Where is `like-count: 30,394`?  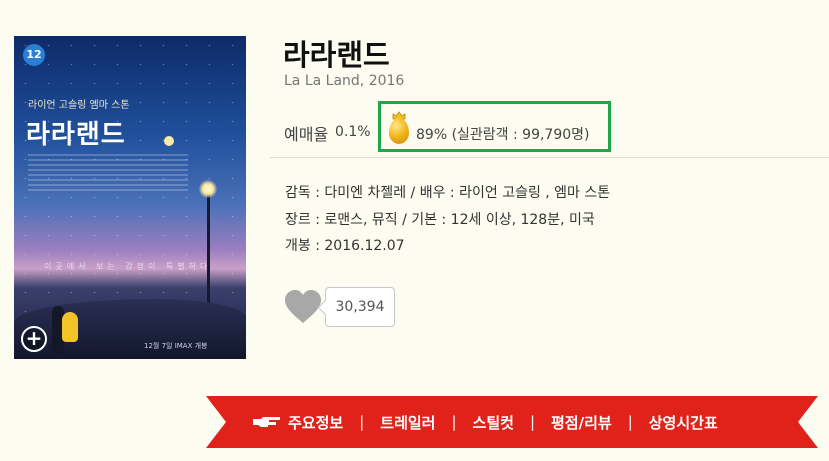 like-count: 30,394 is located at coordinates (360, 307).